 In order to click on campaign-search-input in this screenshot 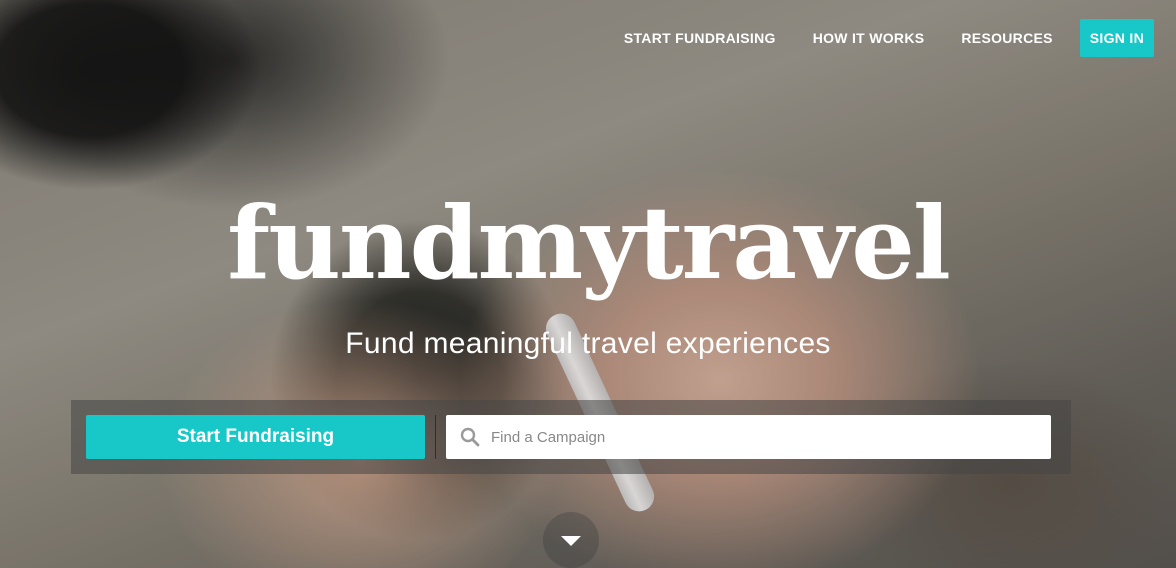, I will do `click(771, 437)`.